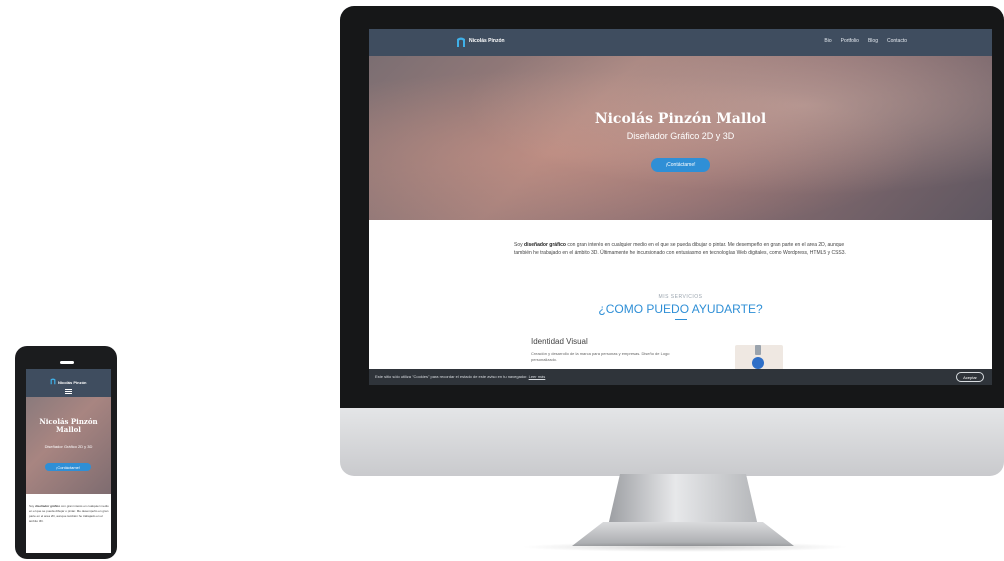 The image size is (1004, 561). Describe the element at coordinates (680, 309) in the screenshot. I see `services-heading: ¿COMO PUEDO AYUDARTE?` at that location.